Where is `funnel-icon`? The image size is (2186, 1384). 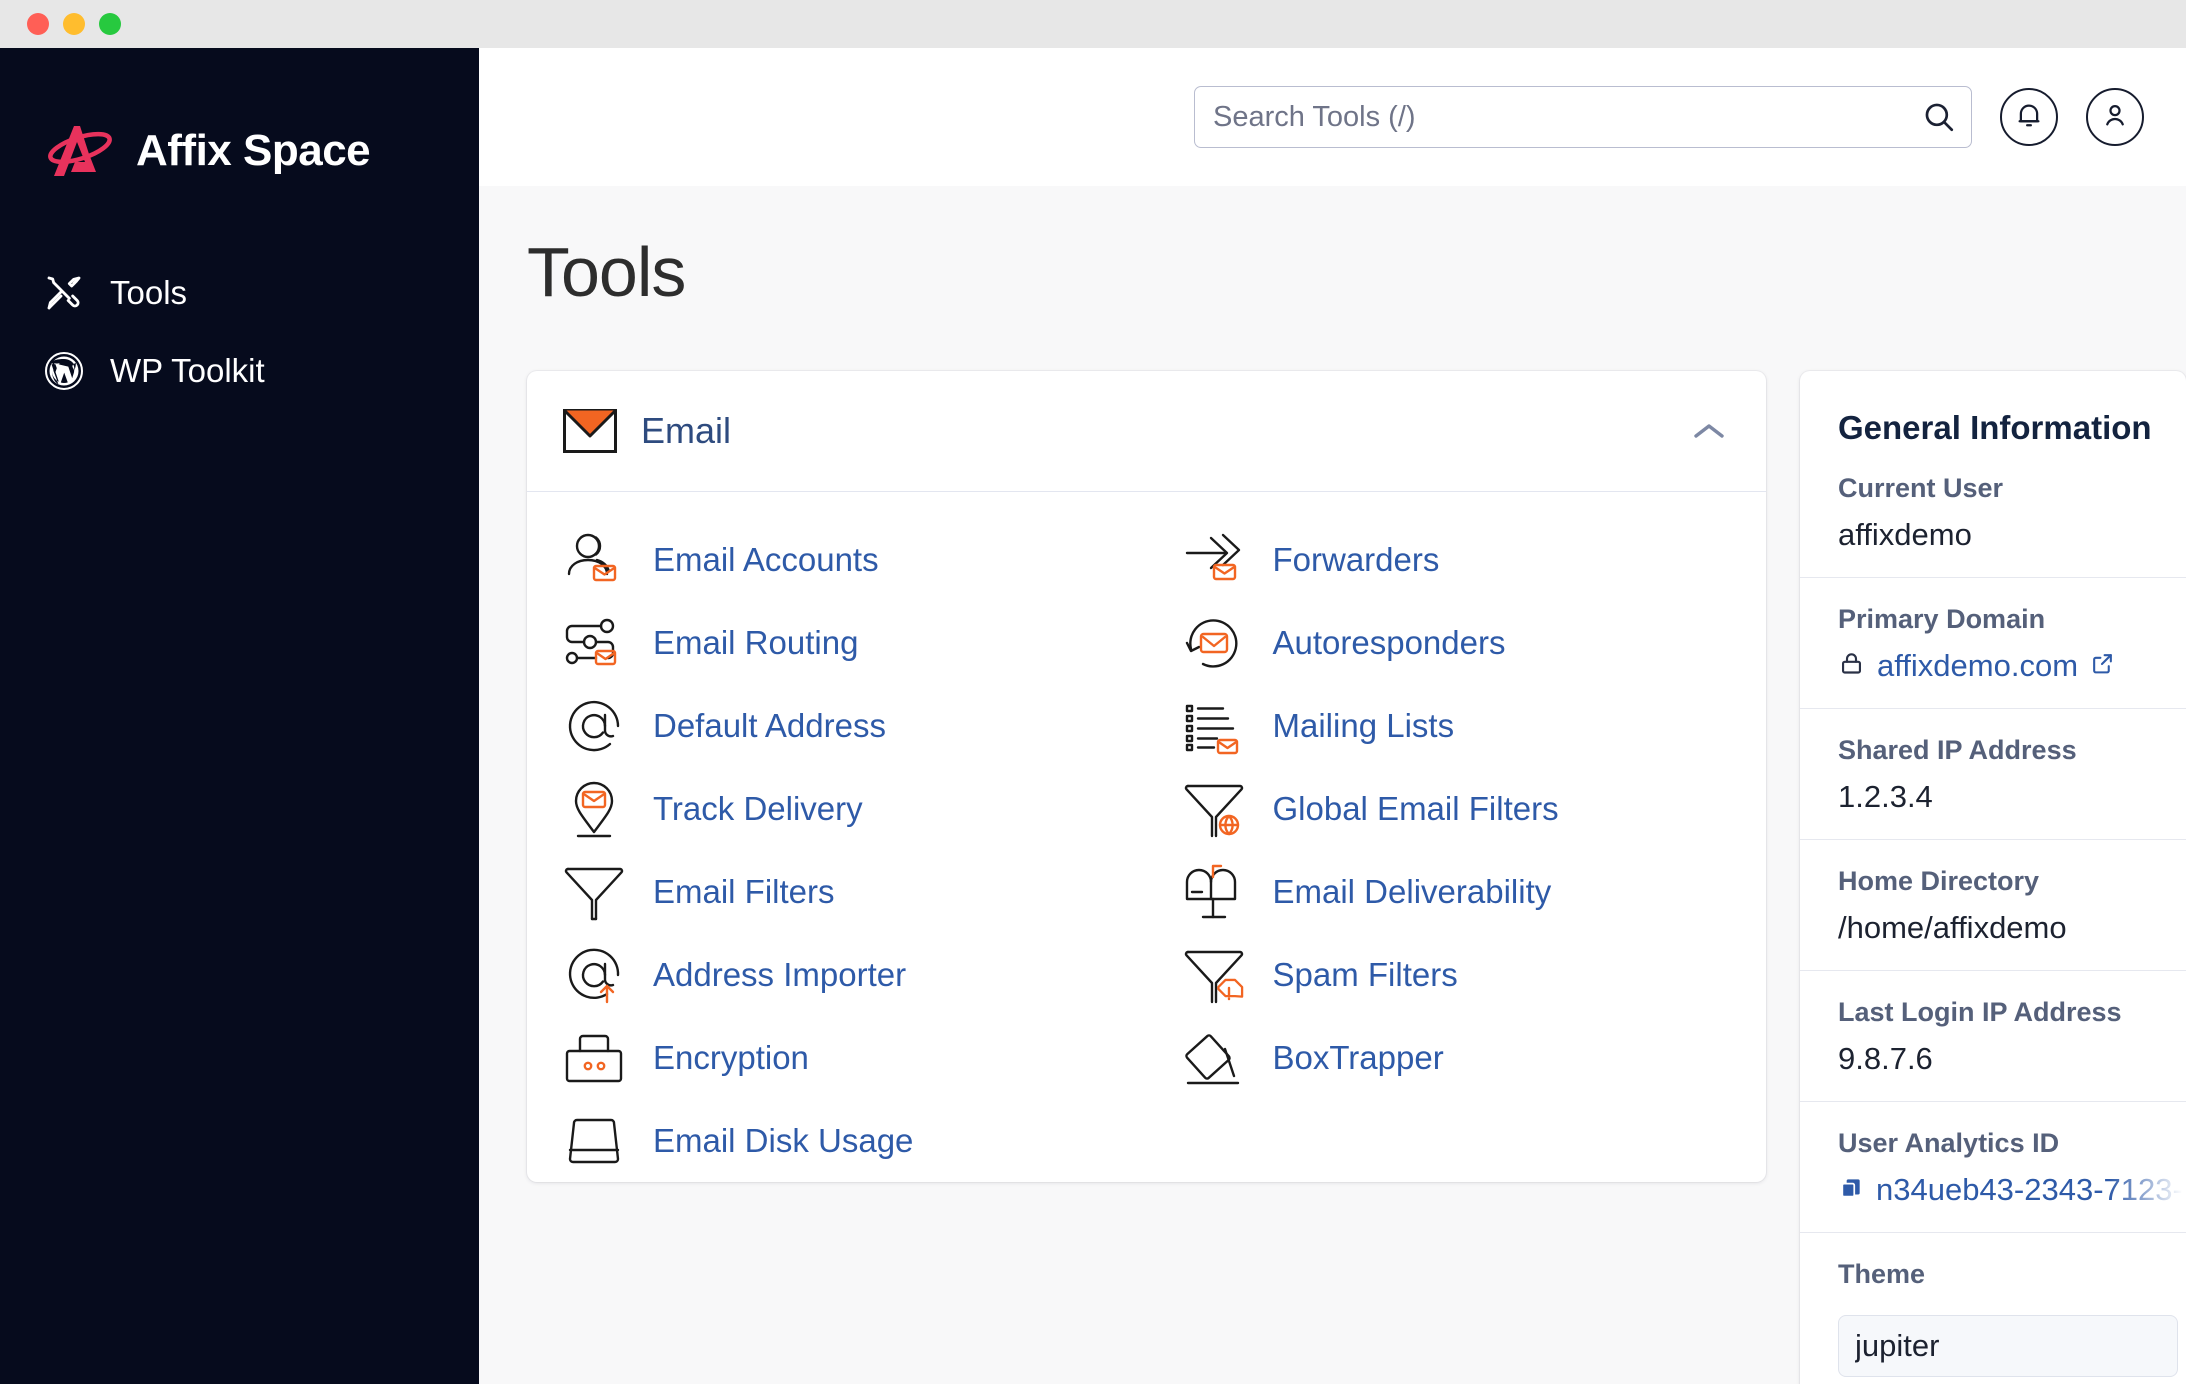
funnel-icon is located at coordinates (594, 892).